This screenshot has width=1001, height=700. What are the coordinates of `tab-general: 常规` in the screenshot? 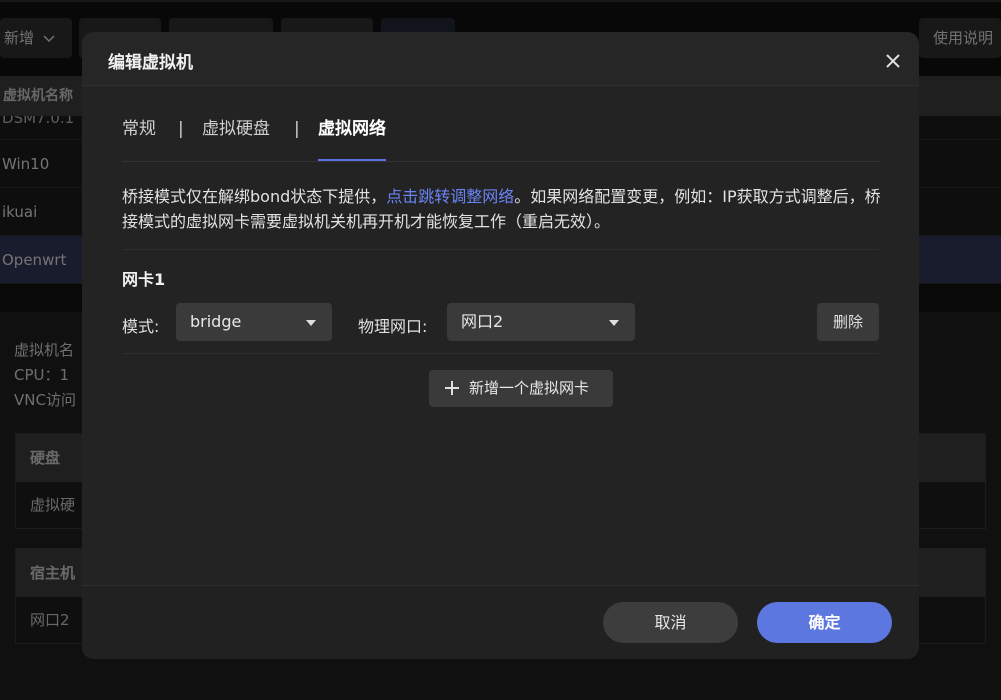 It's located at (139, 140).